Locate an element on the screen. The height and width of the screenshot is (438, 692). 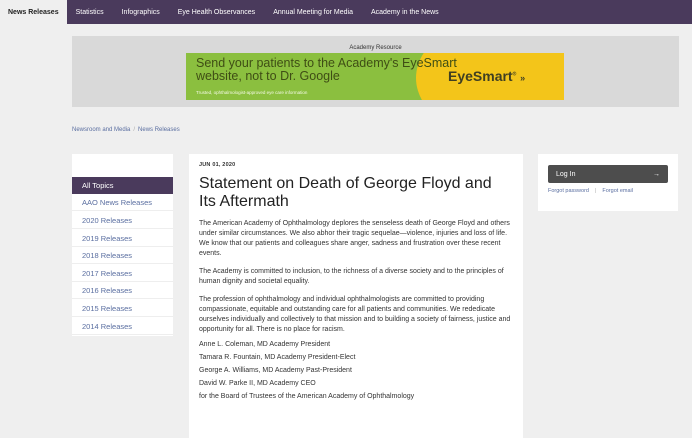
tab-statistics: Statistics is located at coordinates (90, 12).